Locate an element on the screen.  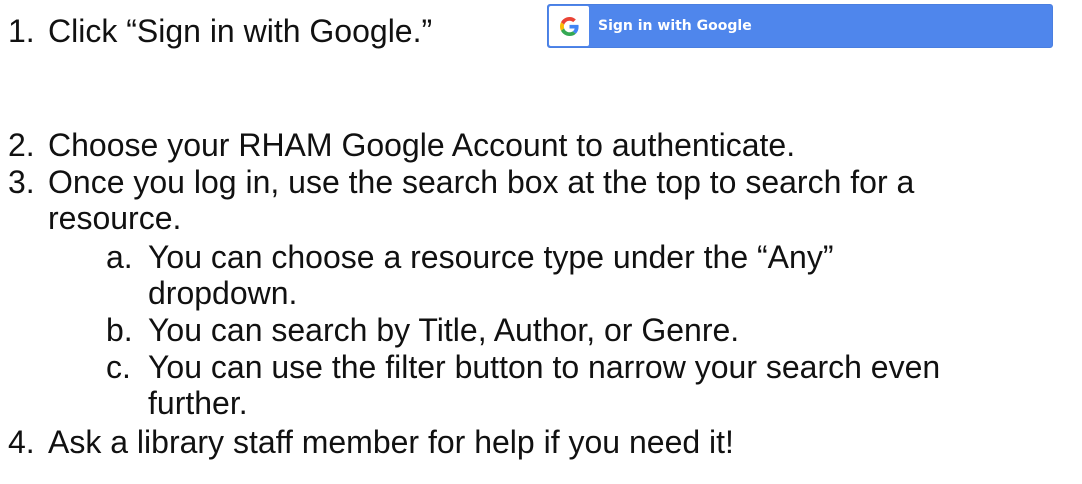
substep-c-continuation: further. is located at coordinates (198, 403).